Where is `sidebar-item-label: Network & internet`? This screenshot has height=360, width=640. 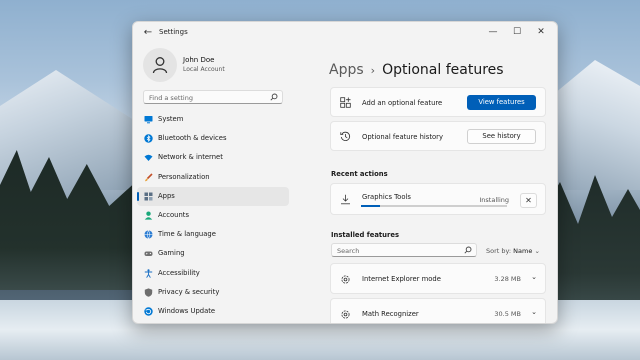 sidebar-item-label: Network & internet is located at coordinates (190, 157).